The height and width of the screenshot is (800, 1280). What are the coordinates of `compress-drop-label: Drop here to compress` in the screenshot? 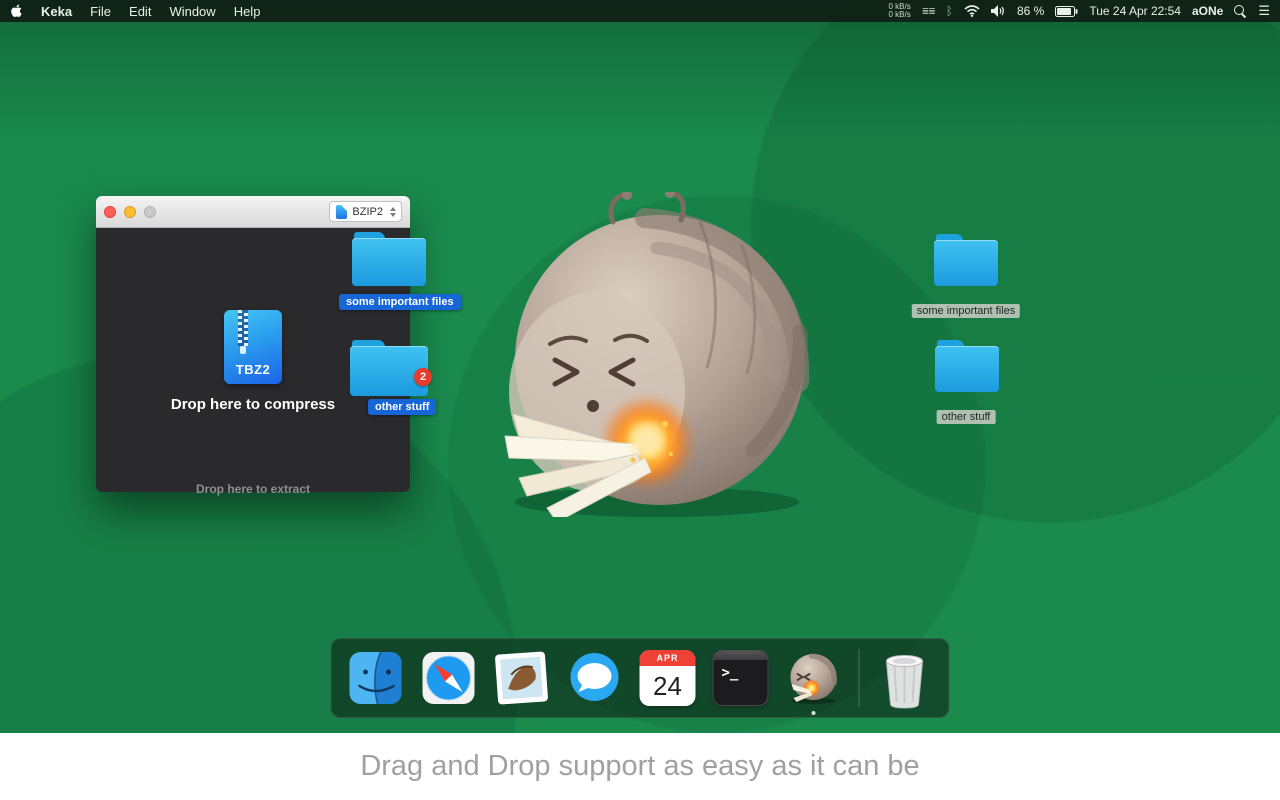 It's located at (253, 404).